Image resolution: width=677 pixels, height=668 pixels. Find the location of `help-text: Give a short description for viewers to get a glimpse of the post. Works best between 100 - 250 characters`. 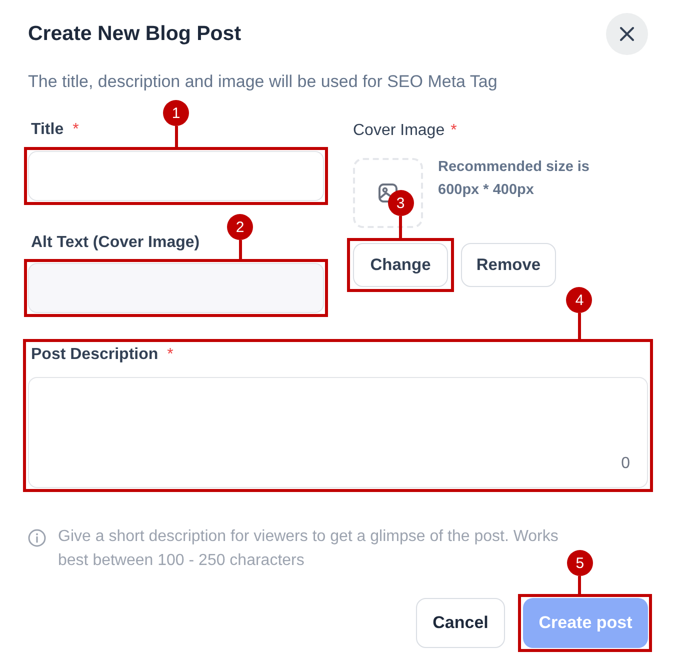

help-text: Give a short description for viewers to get a glimpse of the post. Works best between 100 - 250 characters is located at coordinates (309, 549).